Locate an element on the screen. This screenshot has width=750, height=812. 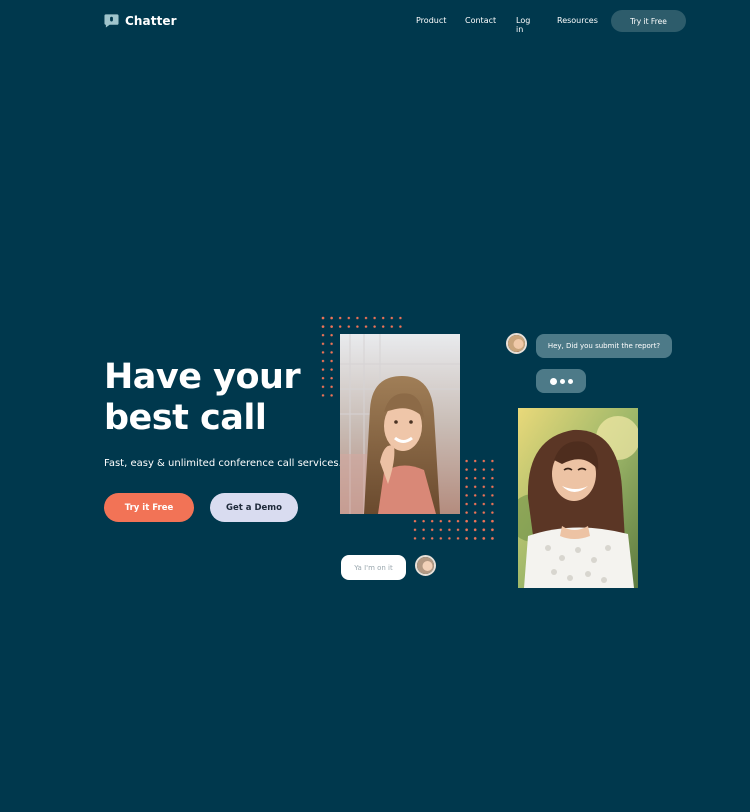
brand-logo: Chatter is located at coordinates (140, 20).